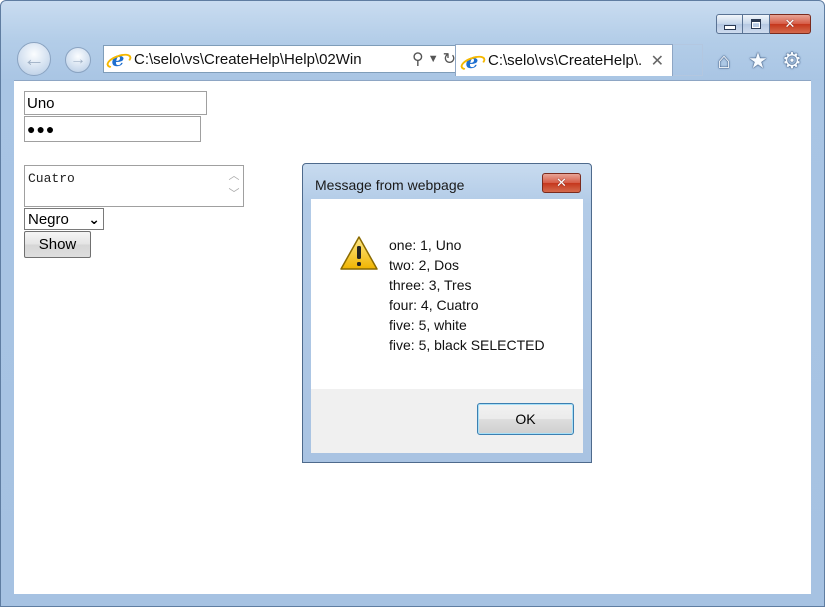  What do you see at coordinates (447, 421) in the screenshot?
I see `dialog-footer: OK` at bounding box center [447, 421].